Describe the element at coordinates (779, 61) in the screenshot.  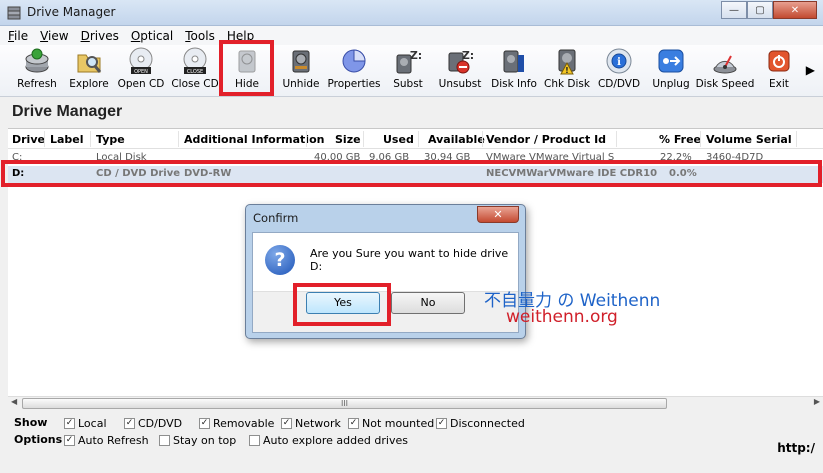
I see `exit-icon` at that location.